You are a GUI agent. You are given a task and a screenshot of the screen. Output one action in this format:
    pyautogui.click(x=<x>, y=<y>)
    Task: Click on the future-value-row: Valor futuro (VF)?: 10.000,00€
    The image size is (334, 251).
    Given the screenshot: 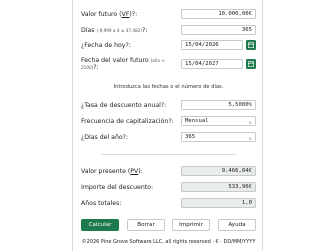 What is the action you would take?
    pyautogui.click(x=168, y=15)
    